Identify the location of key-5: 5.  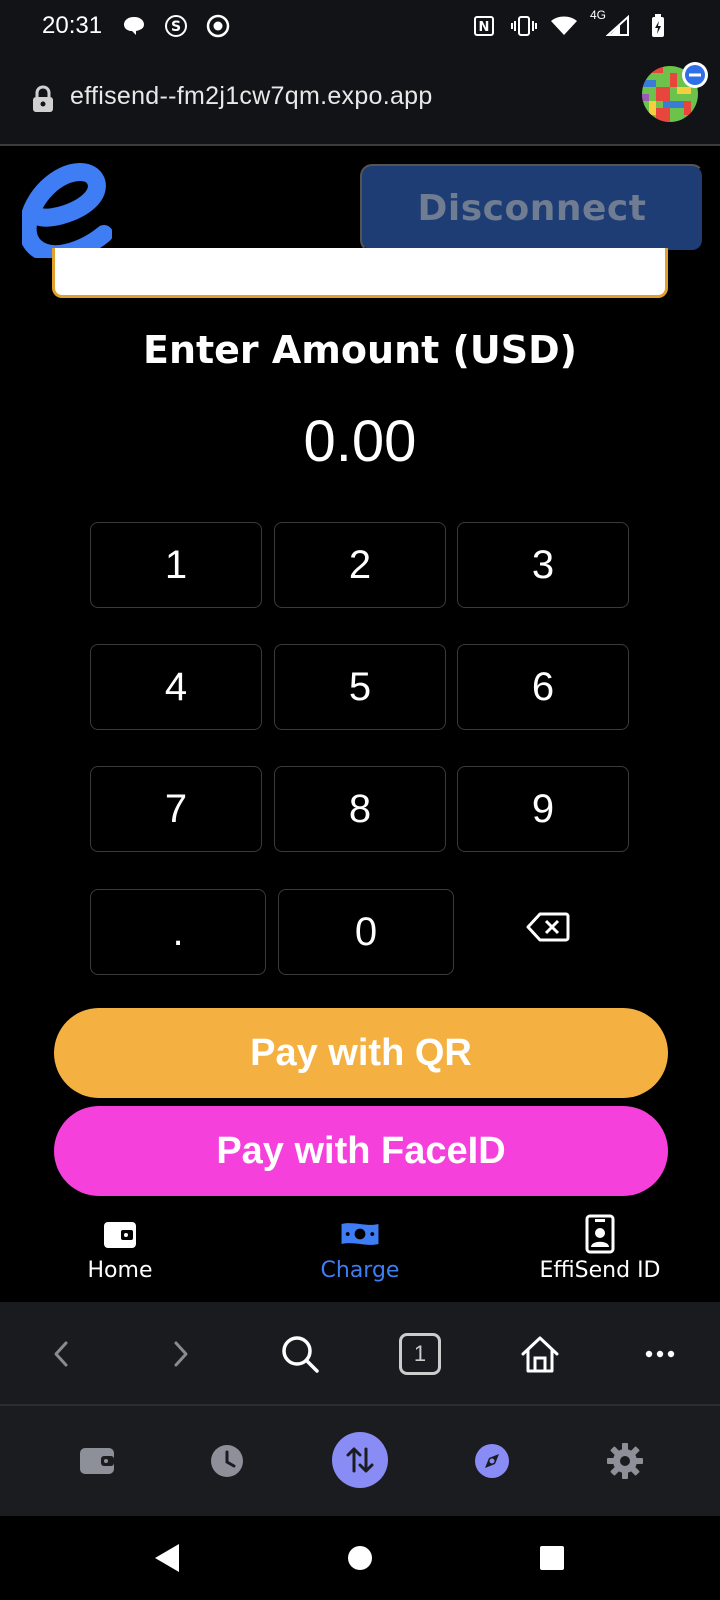
(360, 687).